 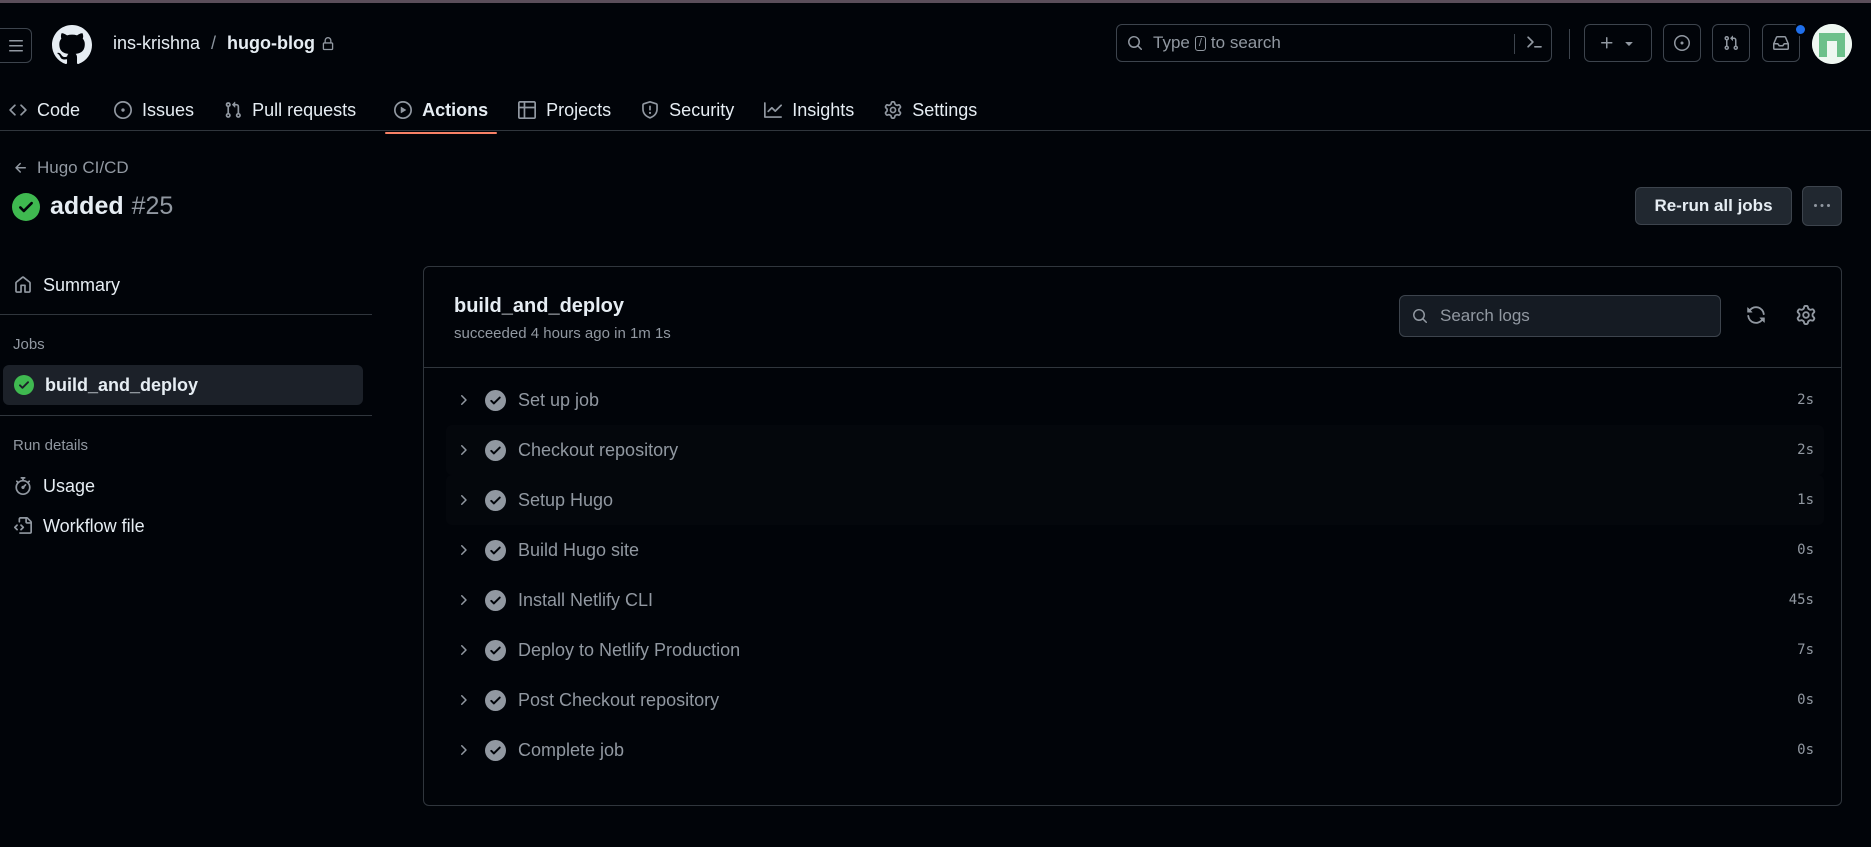 I want to click on play-icon, so click(x=403, y=110).